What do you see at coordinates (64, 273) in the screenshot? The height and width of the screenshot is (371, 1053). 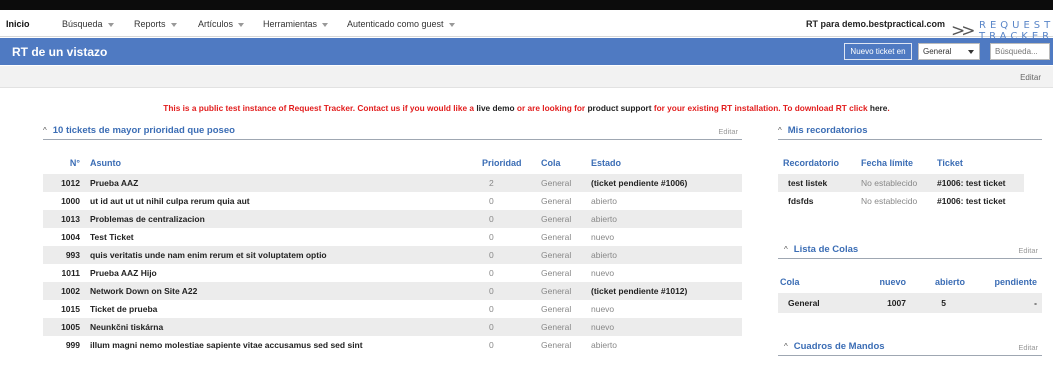 I see `ticket-id-link: 1011` at bounding box center [64, 273].